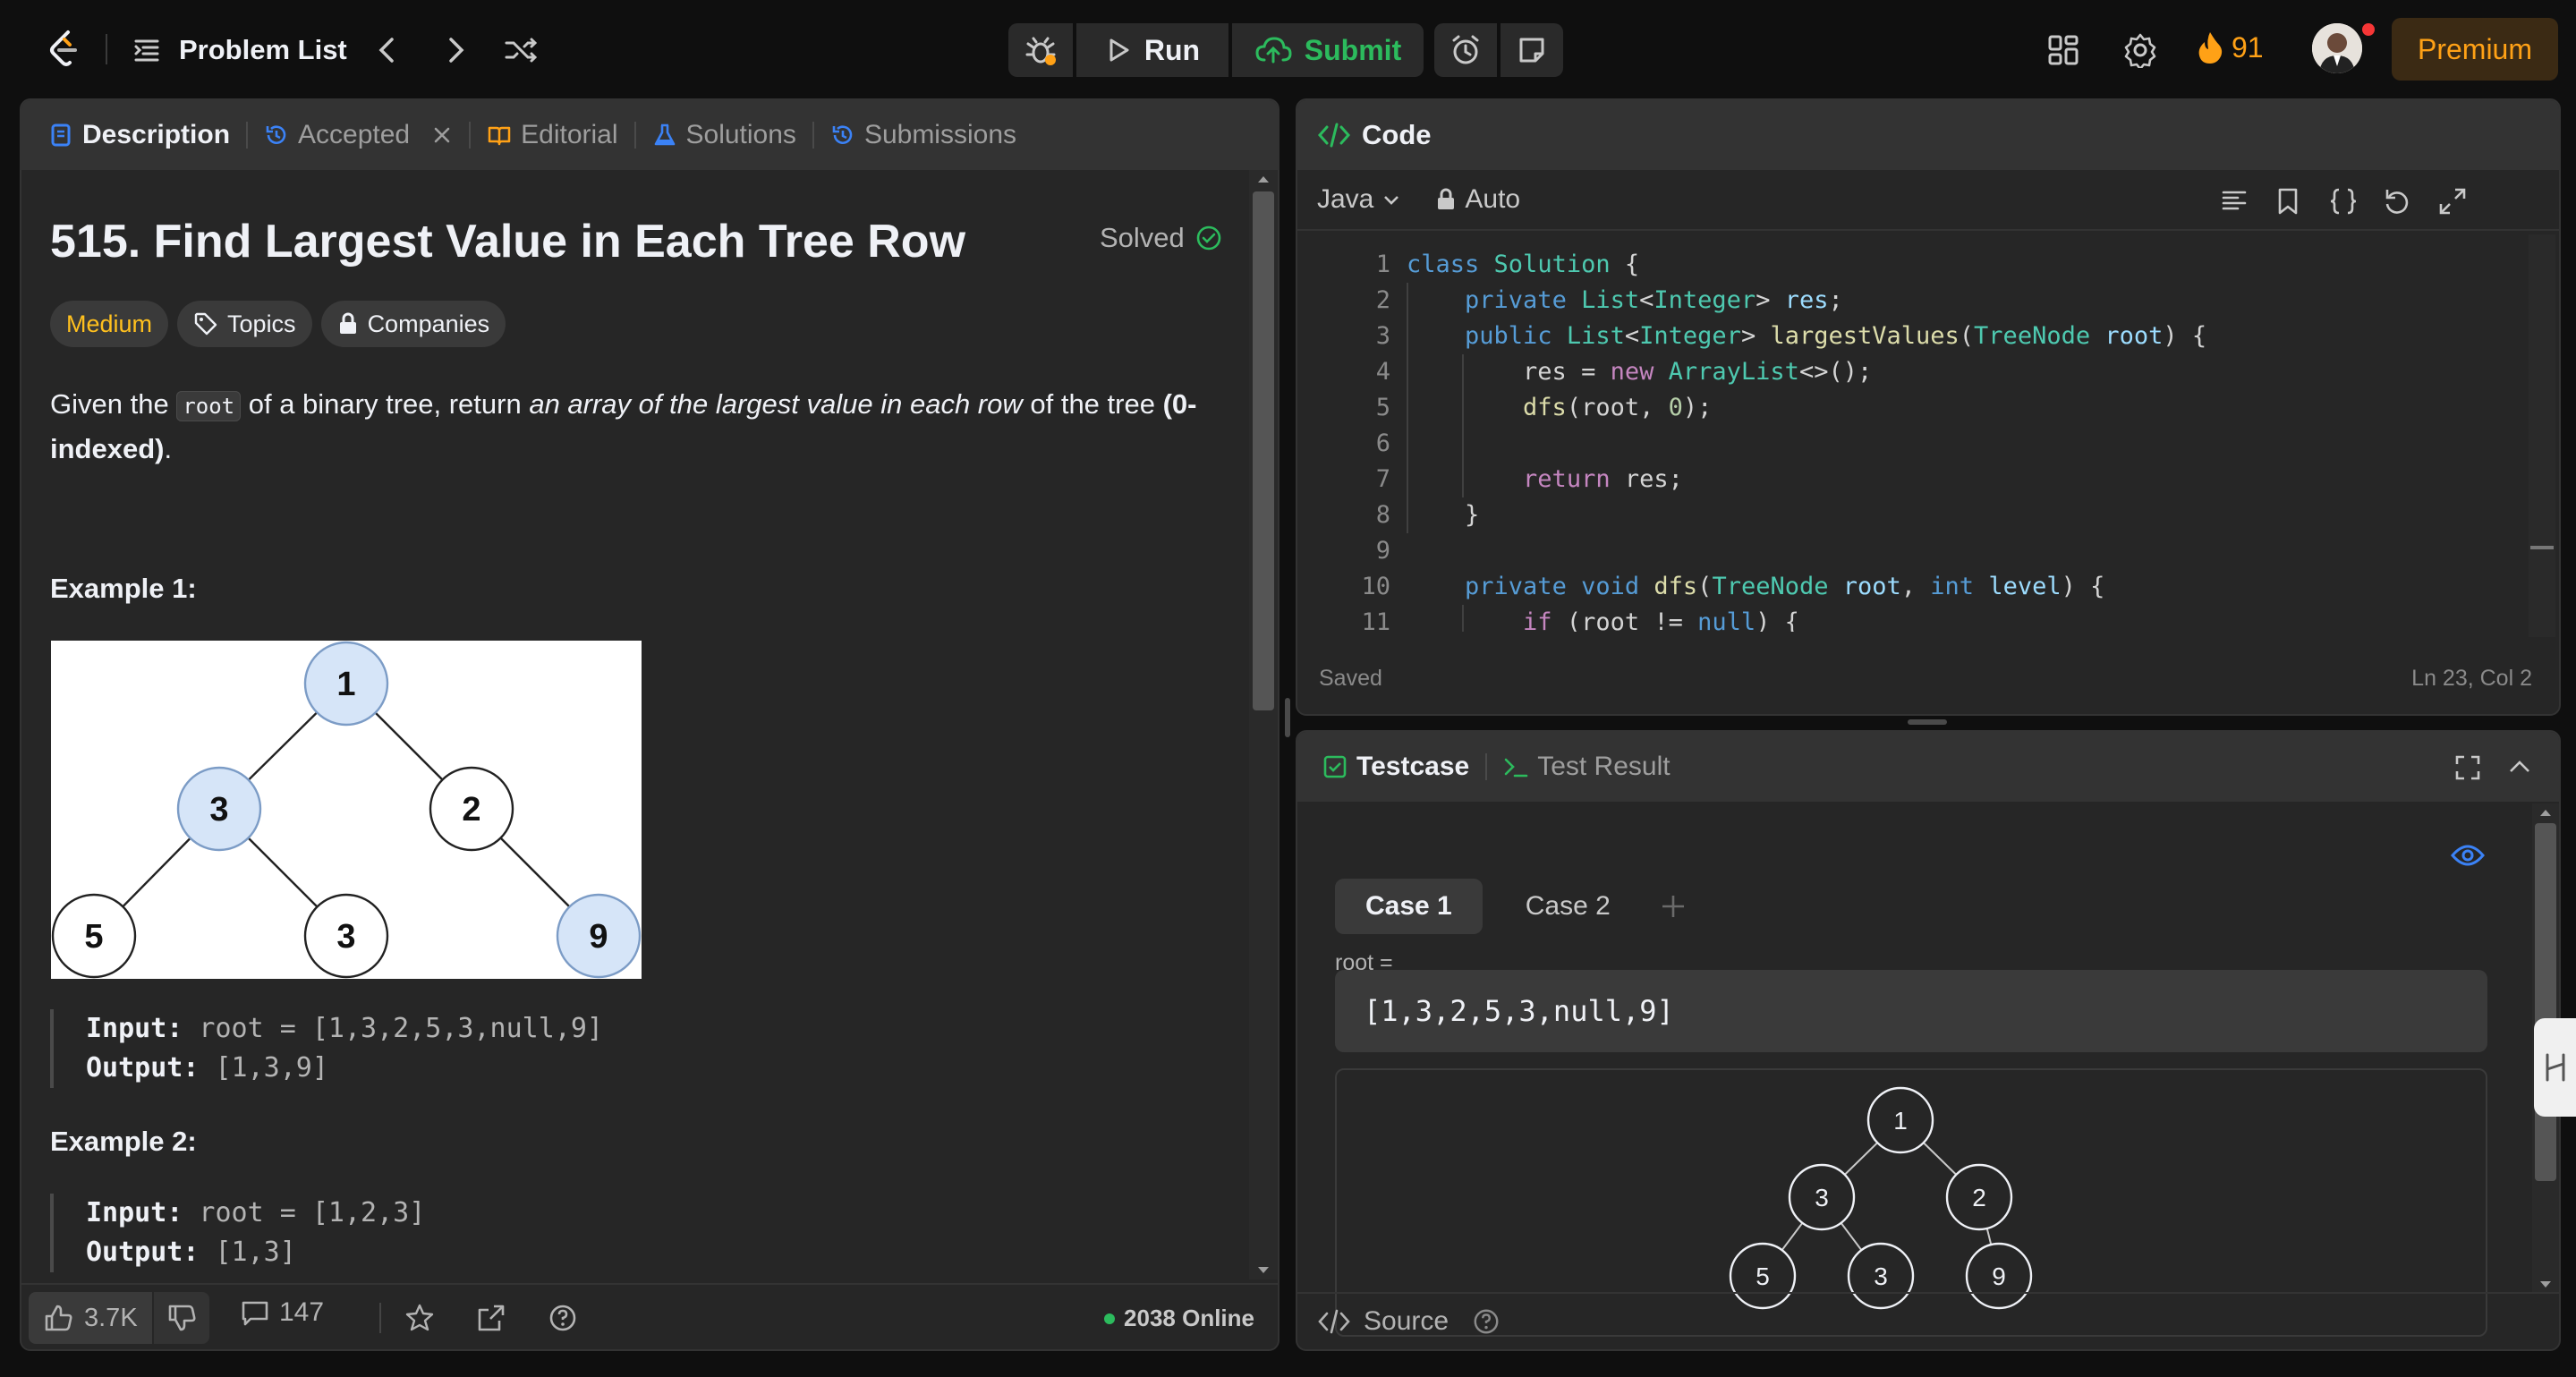  Describe the element at coordinates (552, 135) in the screenshot. I see `tab-editorial: Editorial` at that location.